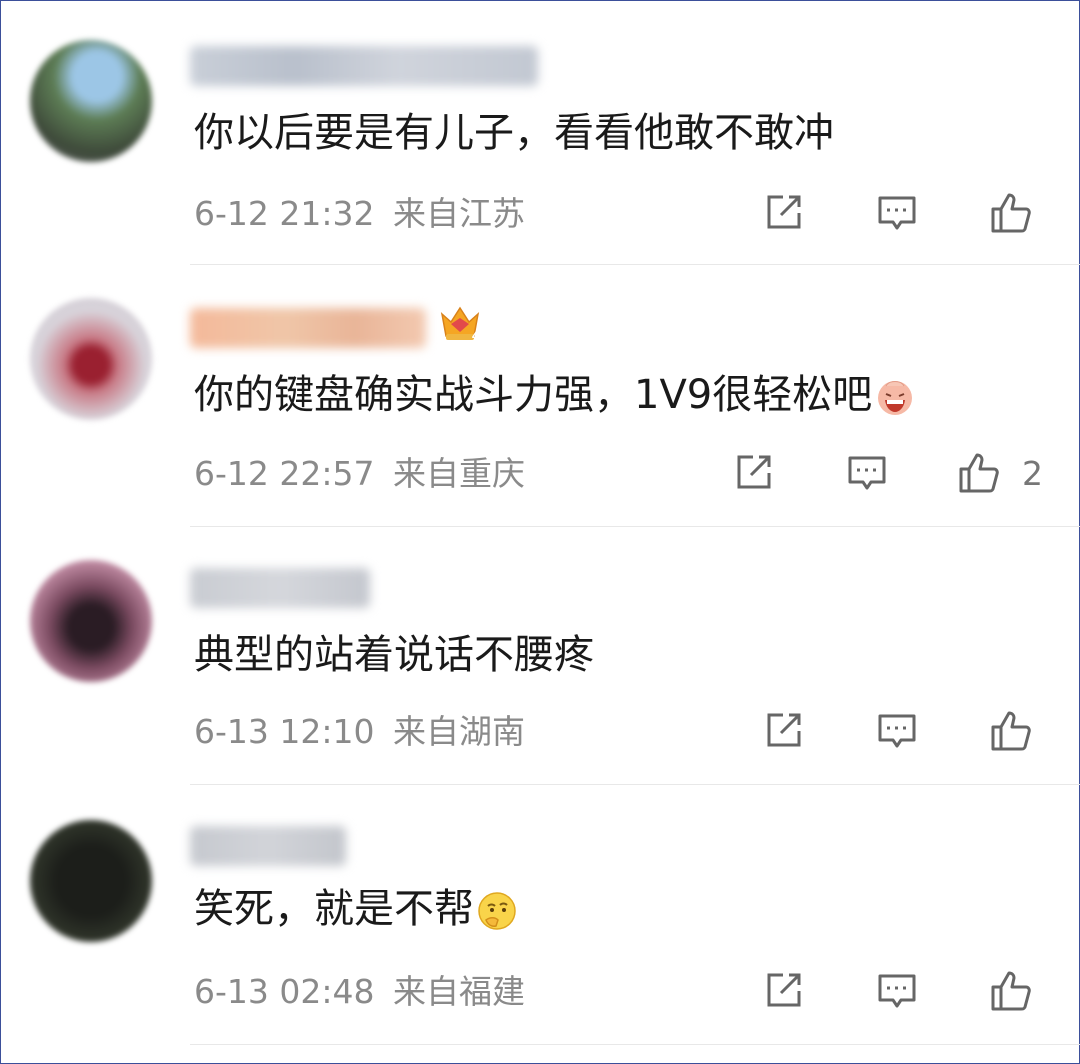 The image size is (1080, 1064). I want to click on comment-text: 笑死，就是不帮, so click(356, 909).